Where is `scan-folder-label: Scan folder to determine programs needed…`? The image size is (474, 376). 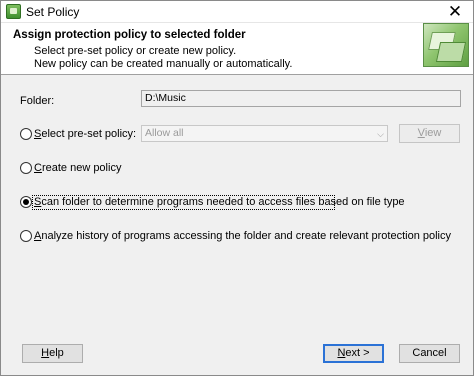
scan-folder-label: Scan folder to determine programs needed… is located at coordinates (219, 202).